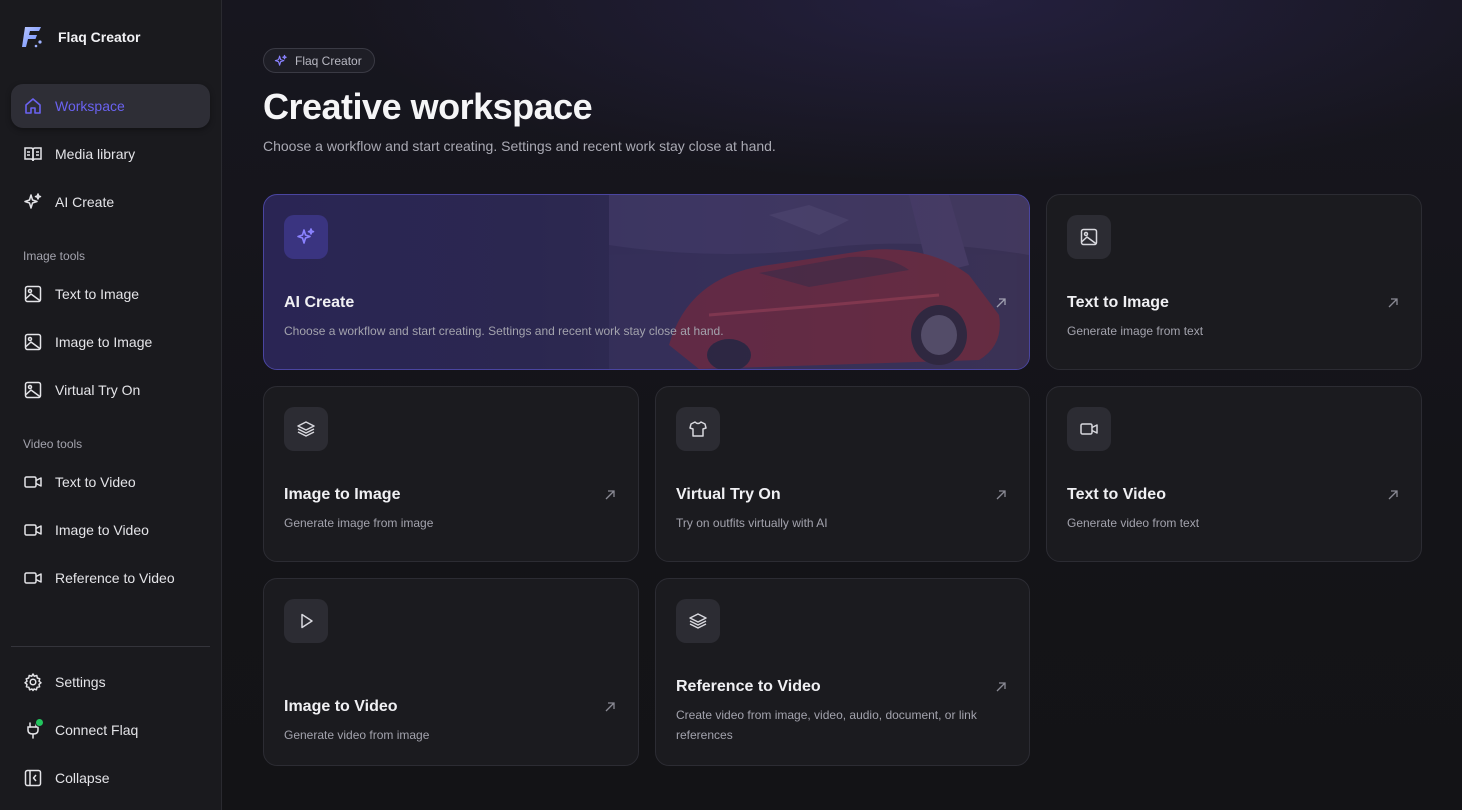 The width and height of the screenshot is (1462, 810). Describe the element at coordinates (33, 106) in the screenshot. I see `home-icon` at that location.